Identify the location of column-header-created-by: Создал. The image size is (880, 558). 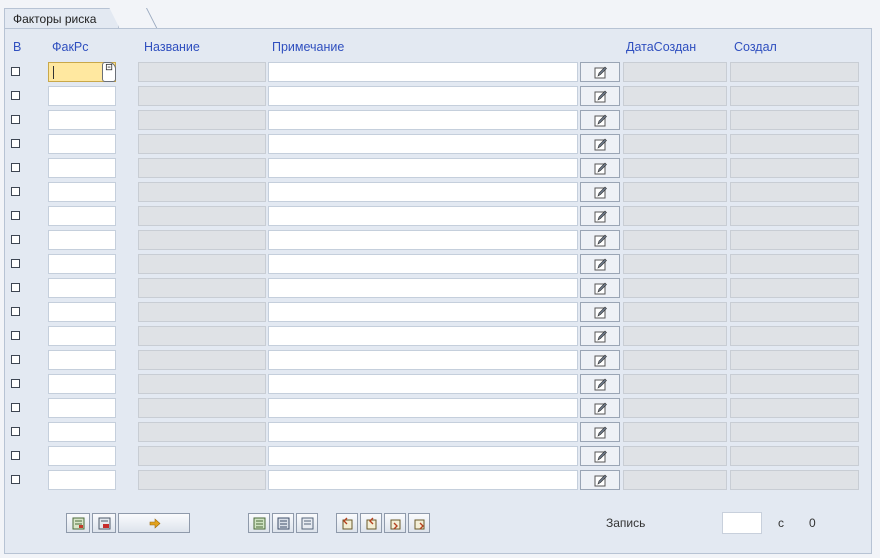
(755, 47).